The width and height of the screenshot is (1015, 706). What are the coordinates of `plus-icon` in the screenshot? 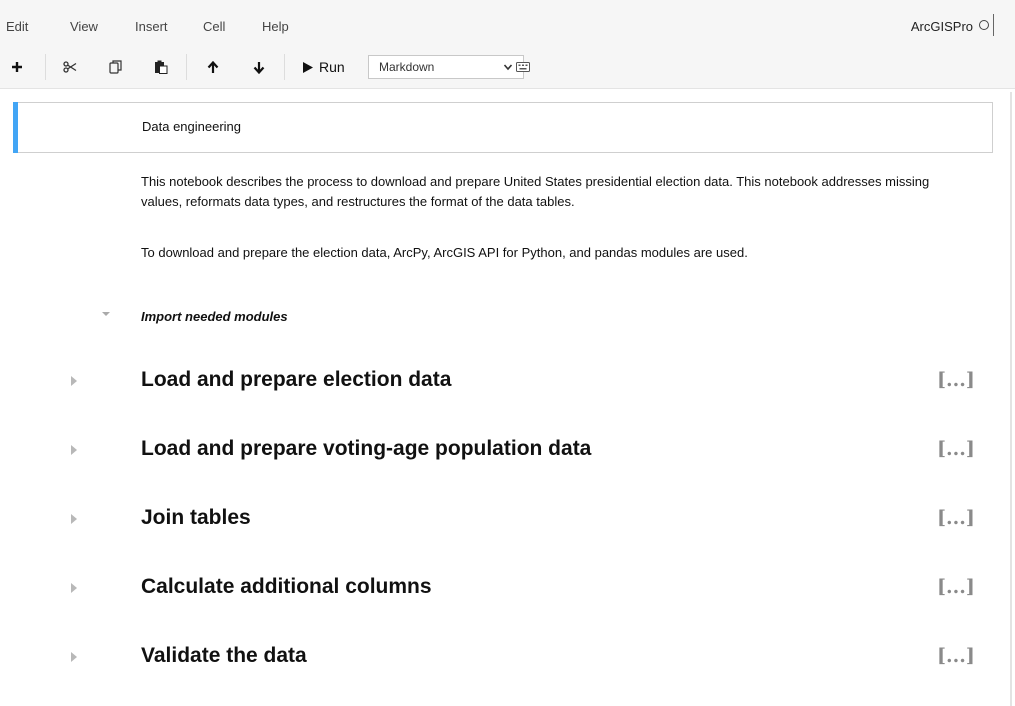 It's located at (17, 67).